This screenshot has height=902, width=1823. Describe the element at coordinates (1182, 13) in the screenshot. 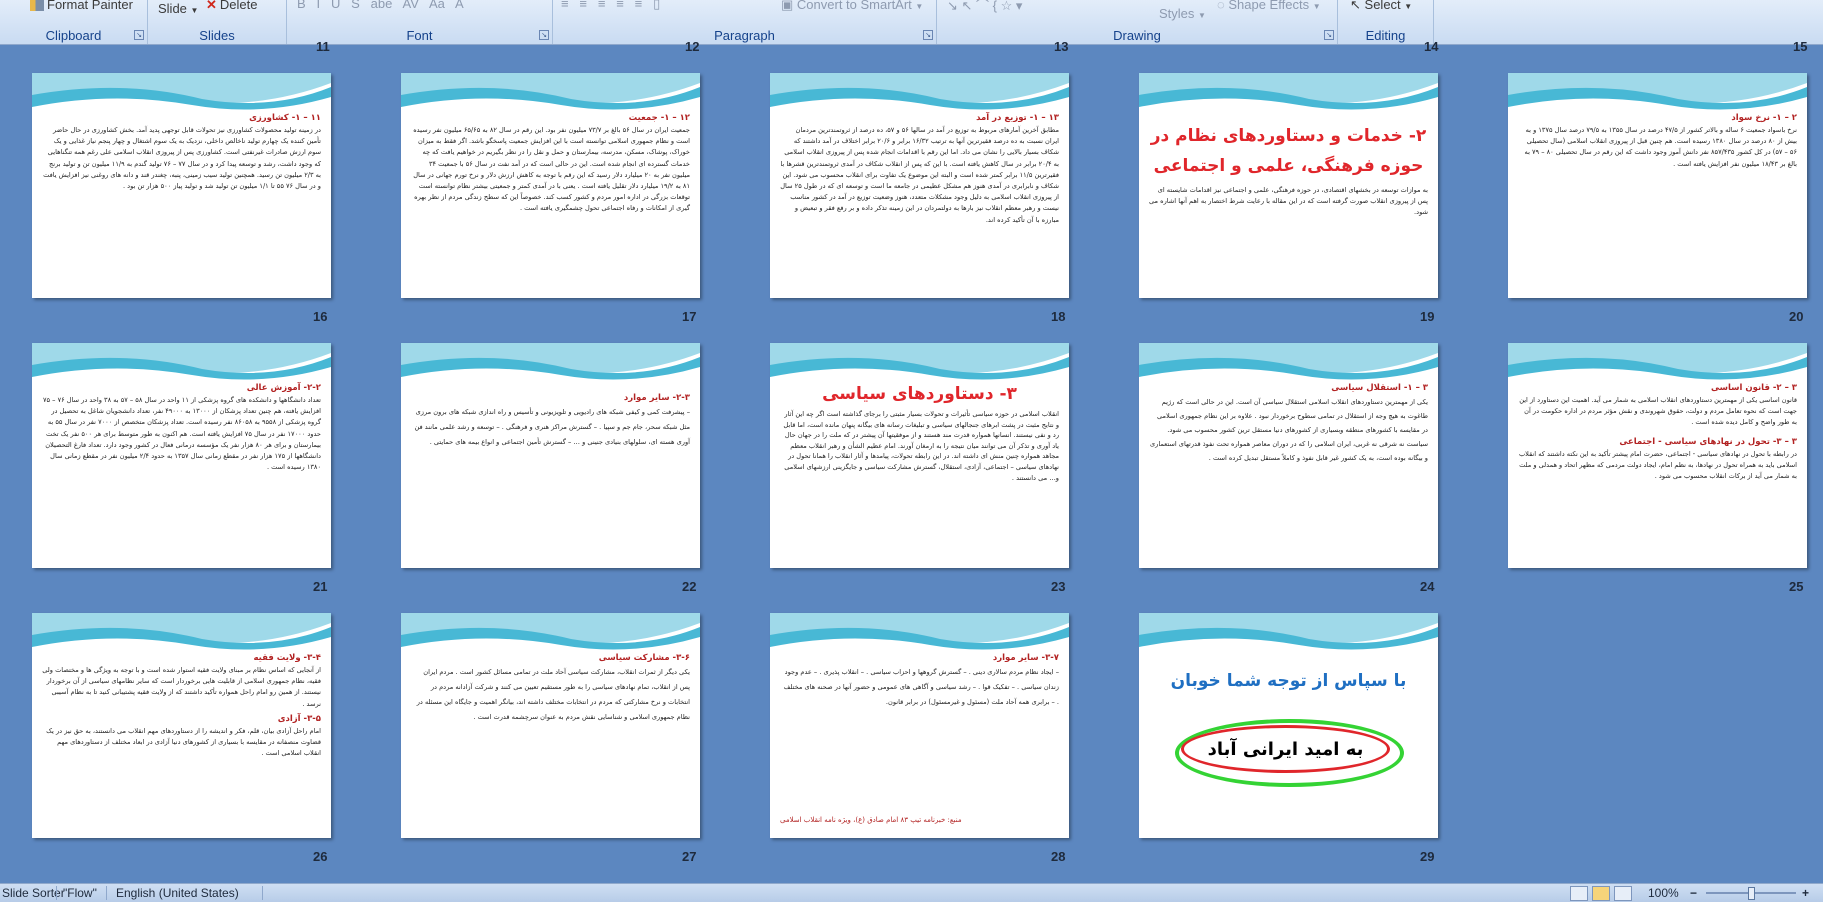

I see `quick-styles-button: Styles ▼` at that location.